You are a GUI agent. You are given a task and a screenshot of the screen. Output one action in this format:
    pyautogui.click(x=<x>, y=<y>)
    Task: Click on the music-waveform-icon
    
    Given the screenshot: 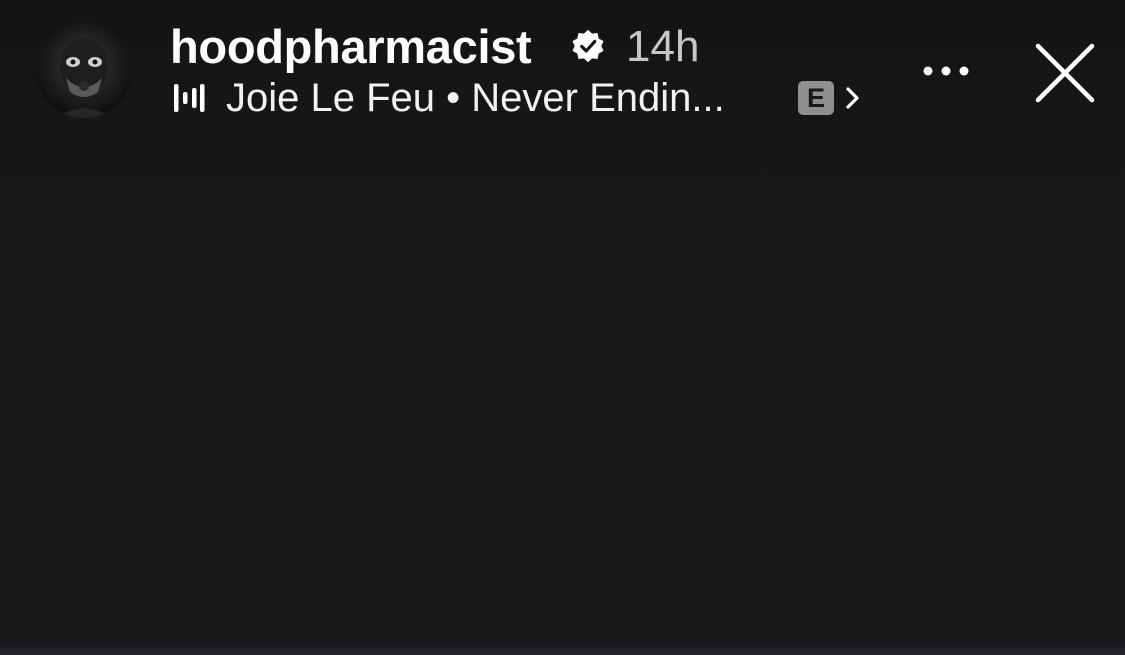 What is the action you would take?
    pyautogui.click(x=189, y=98)
    